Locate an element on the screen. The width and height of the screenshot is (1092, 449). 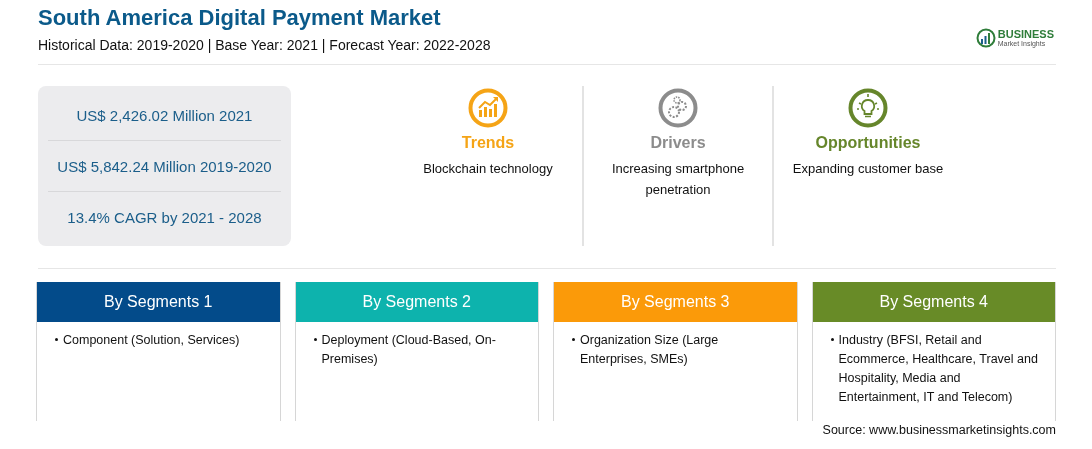
stat-value: US$ 5,842.24 Million 2019-2020 is located at coordinates (164, 166).